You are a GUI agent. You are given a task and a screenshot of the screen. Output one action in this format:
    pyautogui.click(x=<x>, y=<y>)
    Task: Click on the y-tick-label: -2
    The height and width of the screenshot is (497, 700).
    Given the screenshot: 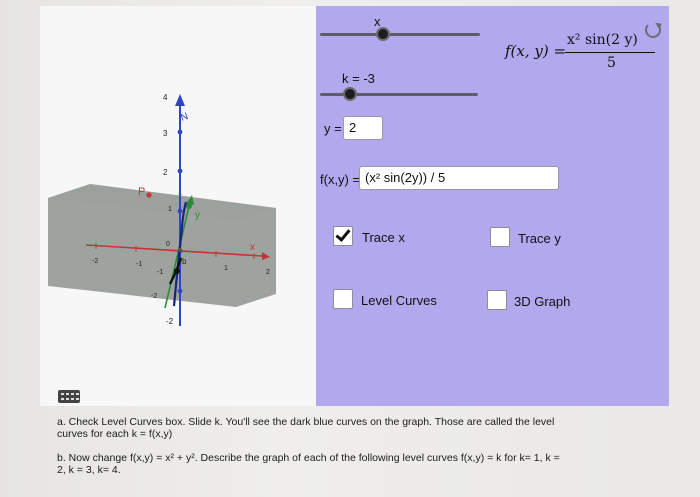 What is the action you would take?
    pyautogui.click(x=154, y=296)
    